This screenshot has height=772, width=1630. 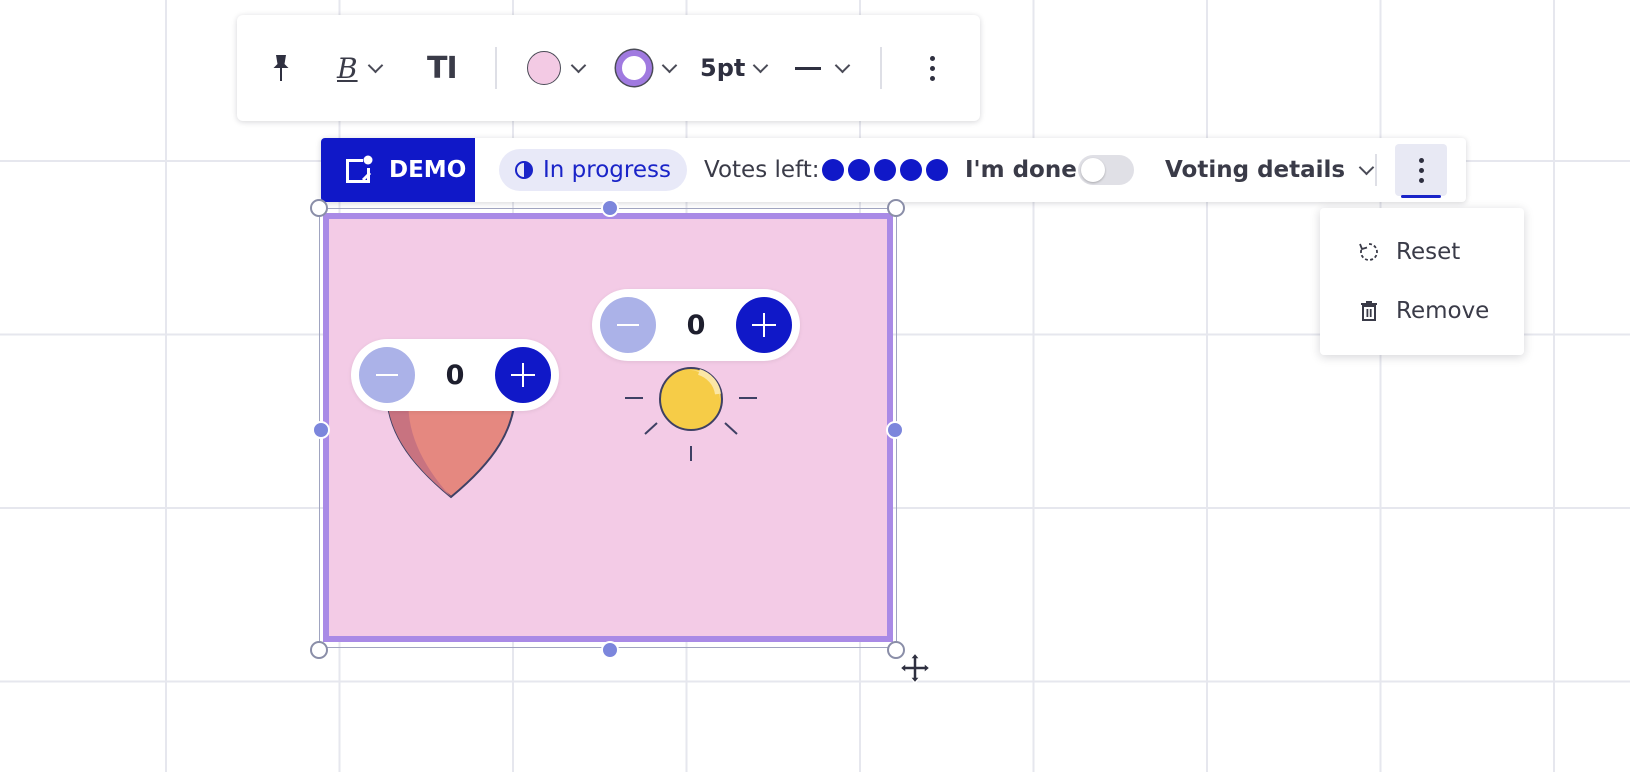 I want to click on demo-label: DEMO, so click(x=428, y=170).